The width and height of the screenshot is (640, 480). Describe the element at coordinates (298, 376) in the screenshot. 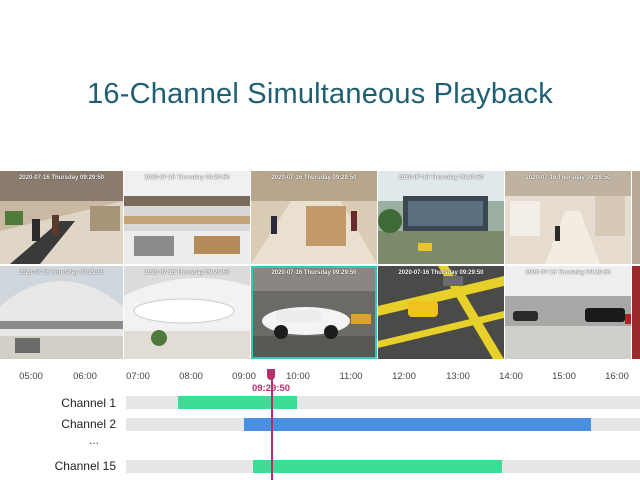

I see `time-tick: 10:00` at that location.